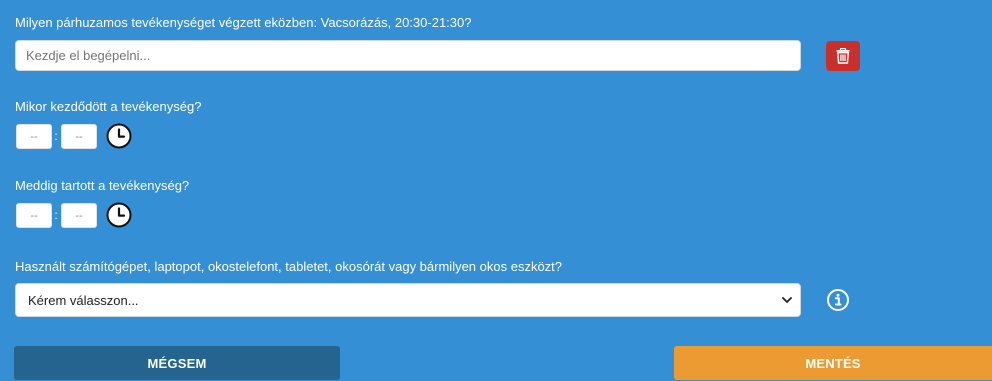 This screenshot has height=381, width=992. What do you see at coordinates (79, 136) in the screenshot?
I see `start-minute-field: --` at bounding box center [79, 136].